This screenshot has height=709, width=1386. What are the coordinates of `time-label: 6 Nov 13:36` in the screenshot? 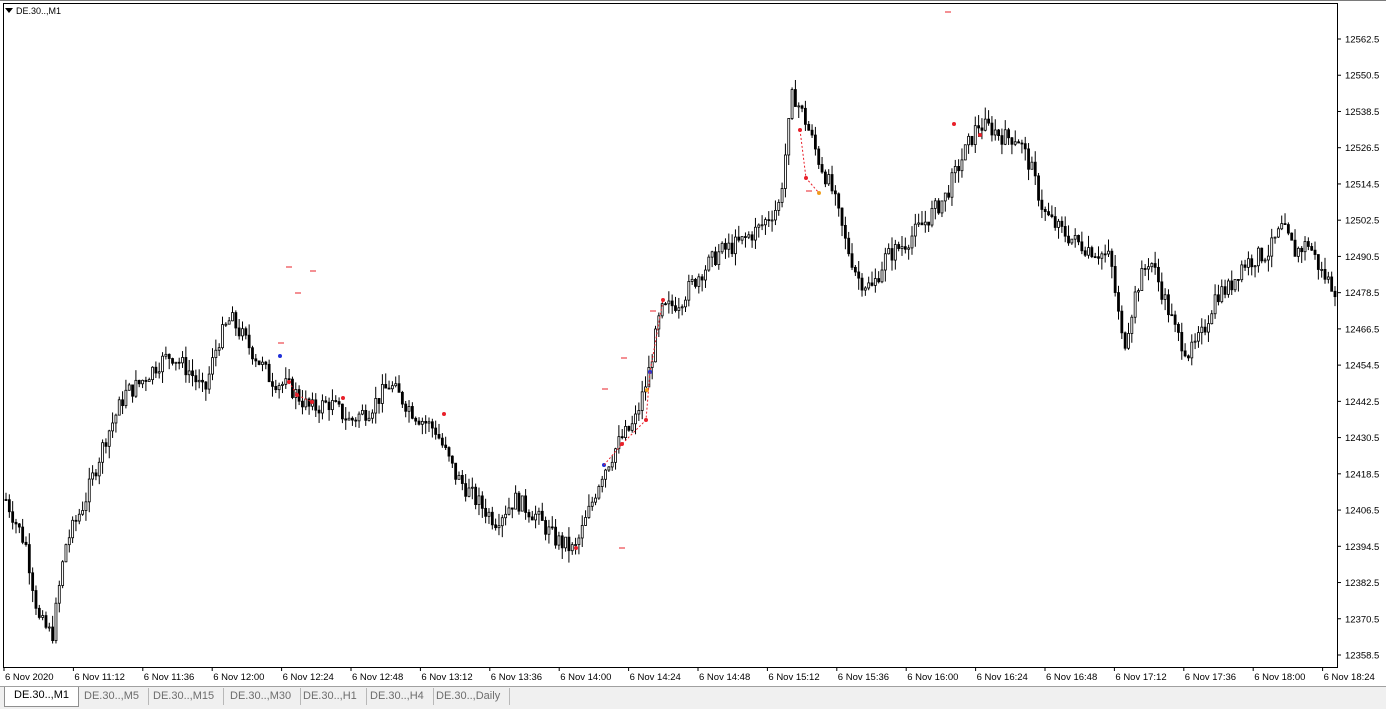 It's located at (516, 677).